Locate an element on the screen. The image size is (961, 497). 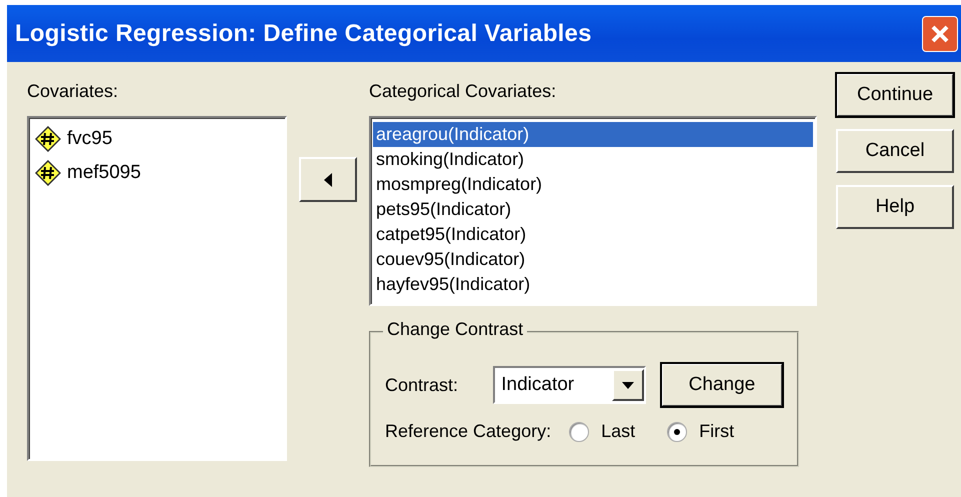
covariate-item: smoking(Indicator) is located at coordinates (593, 159).